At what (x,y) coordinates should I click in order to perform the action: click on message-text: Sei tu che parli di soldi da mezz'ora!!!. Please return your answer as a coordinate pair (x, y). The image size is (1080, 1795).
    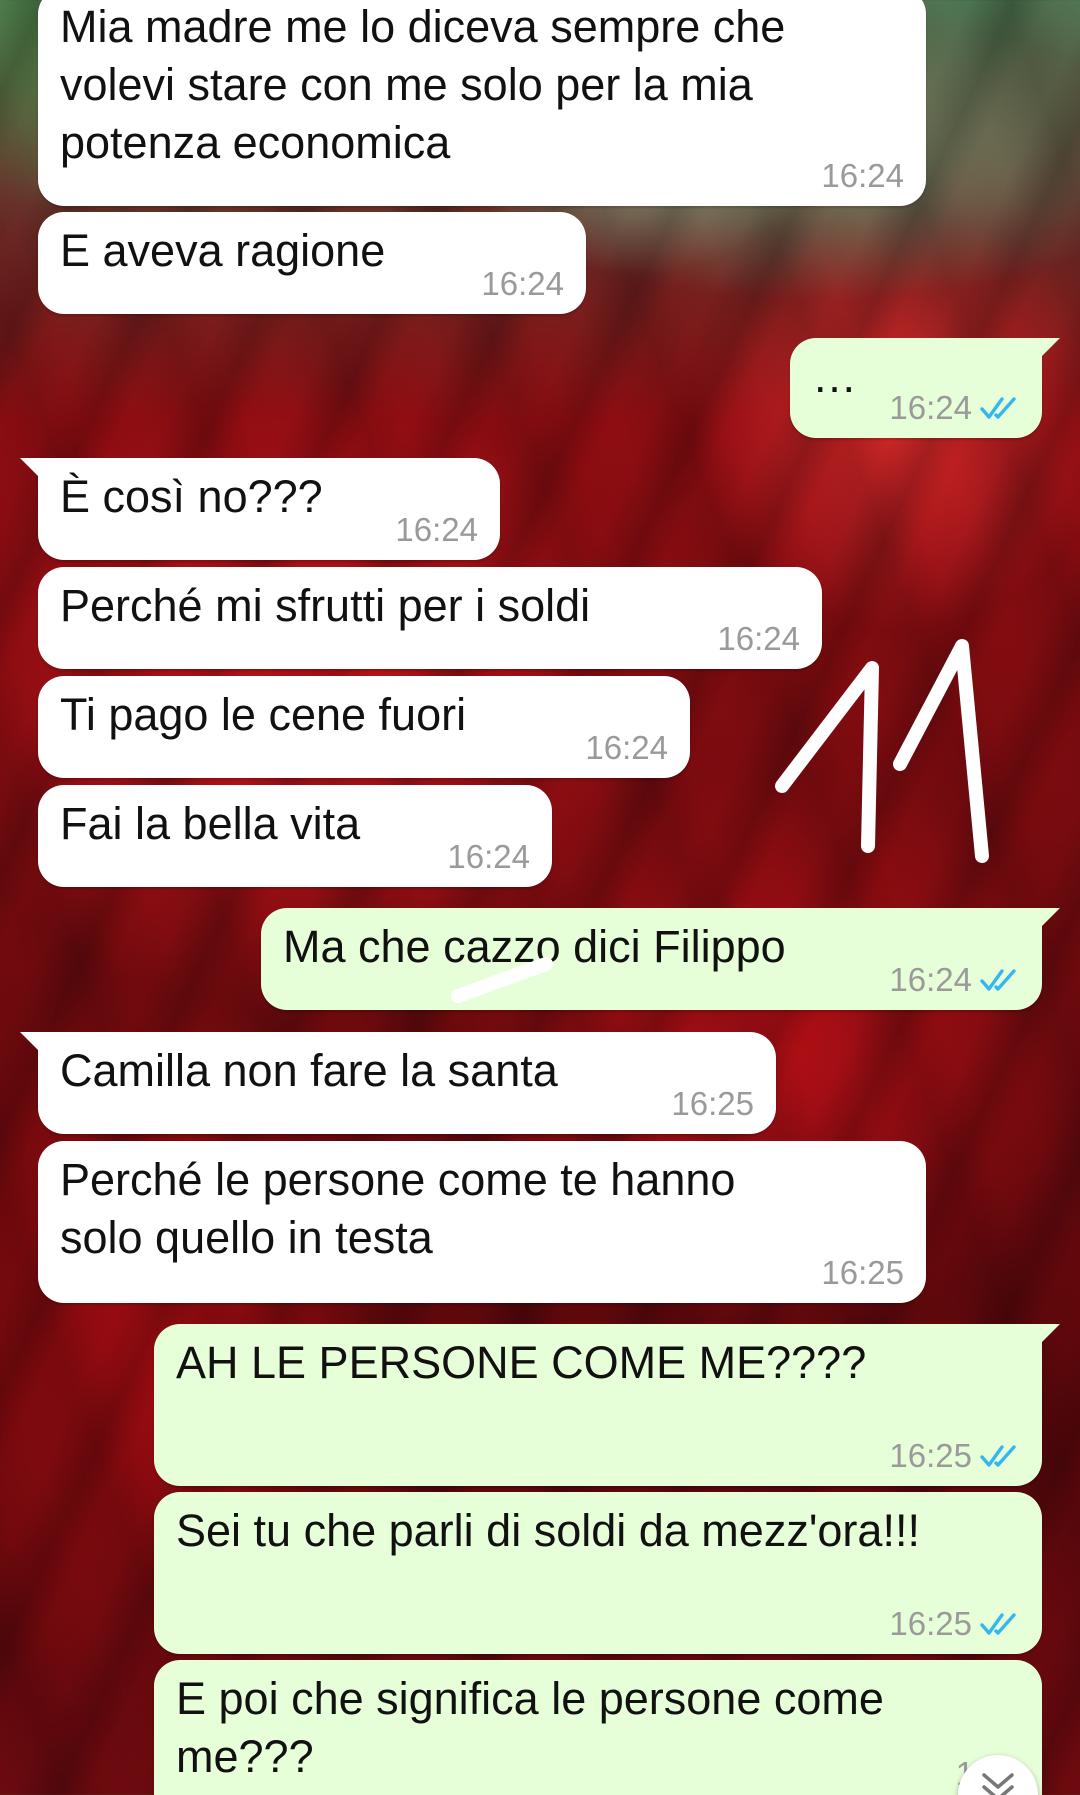
    Looking at the image, I should click on (548, 1530).